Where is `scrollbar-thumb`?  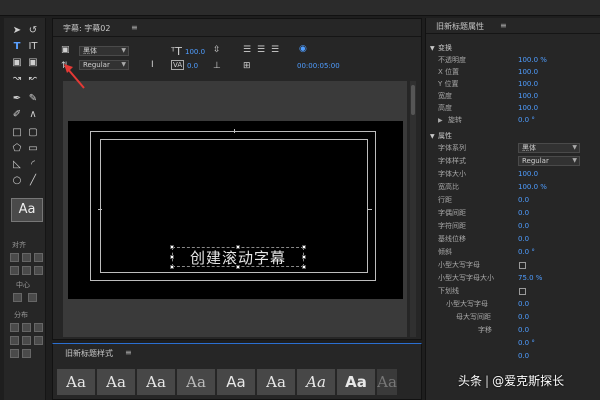
scrollbar-thumb is located at coordinates (413, 100).